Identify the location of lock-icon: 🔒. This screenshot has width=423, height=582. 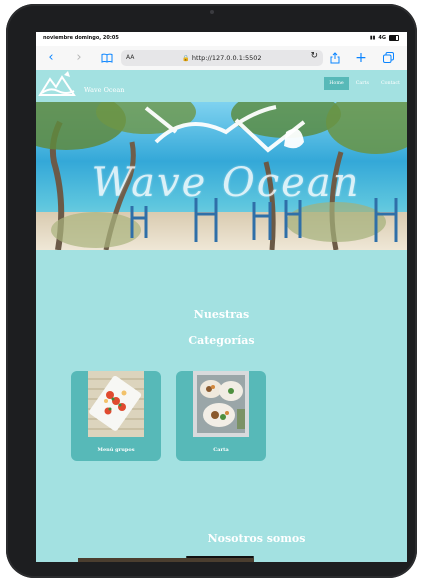
(186, 58).